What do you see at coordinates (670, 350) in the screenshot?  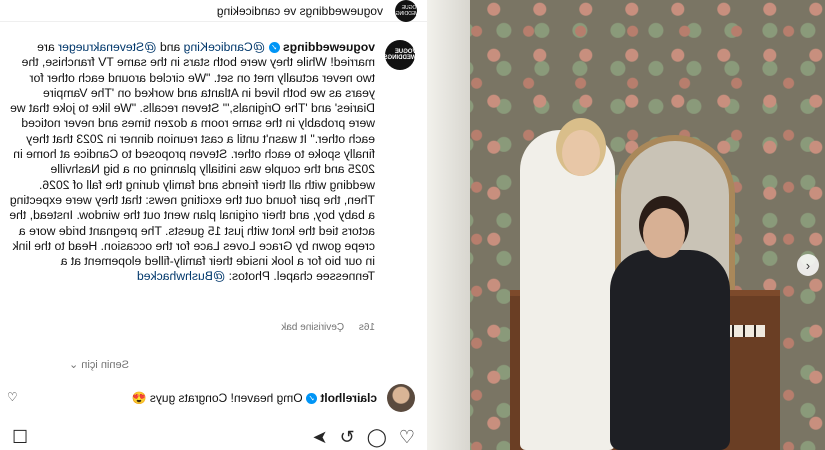 I see `groom-suit` at bounding box center [670, 350].